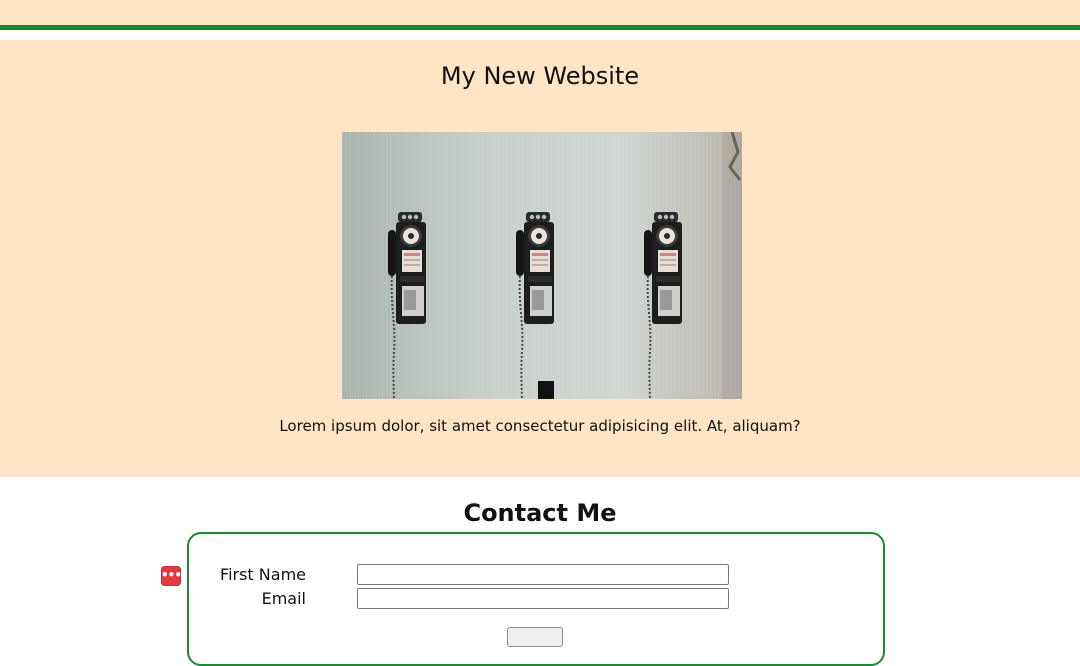 The image size is (1080, 666). I want to click on submit-button, so click(535, 637).